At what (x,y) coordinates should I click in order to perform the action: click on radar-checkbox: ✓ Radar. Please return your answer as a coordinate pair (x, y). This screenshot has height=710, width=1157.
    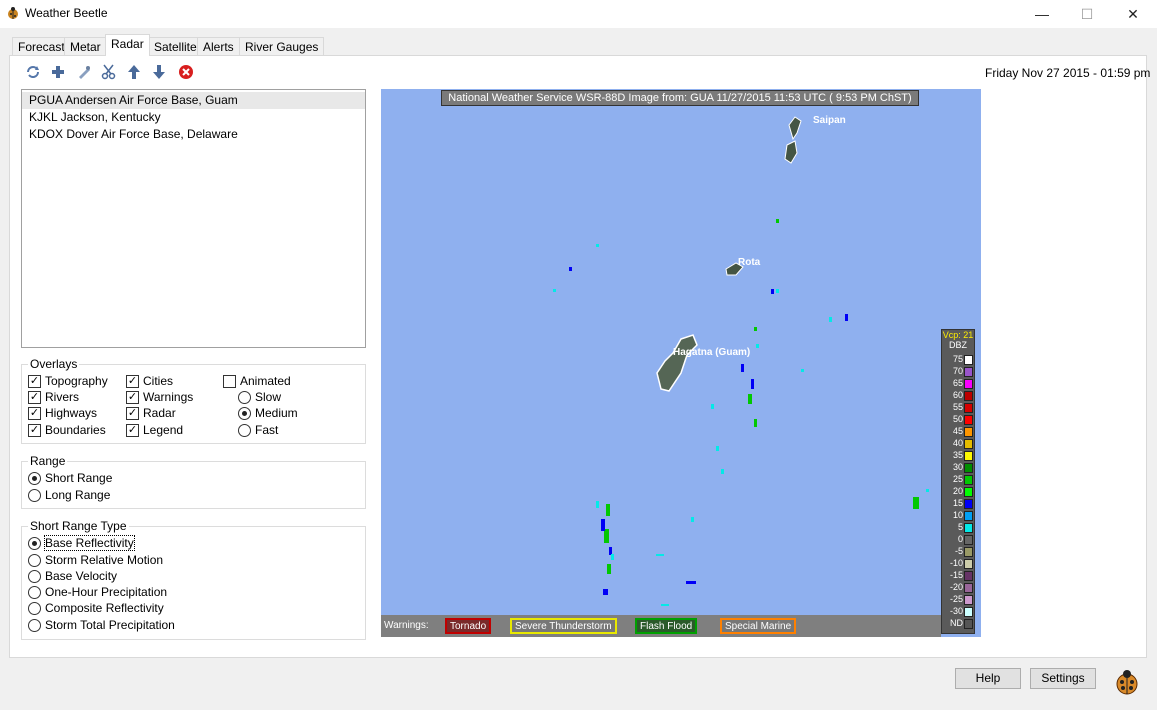
    Looking at the image, I should click on (151, 413).